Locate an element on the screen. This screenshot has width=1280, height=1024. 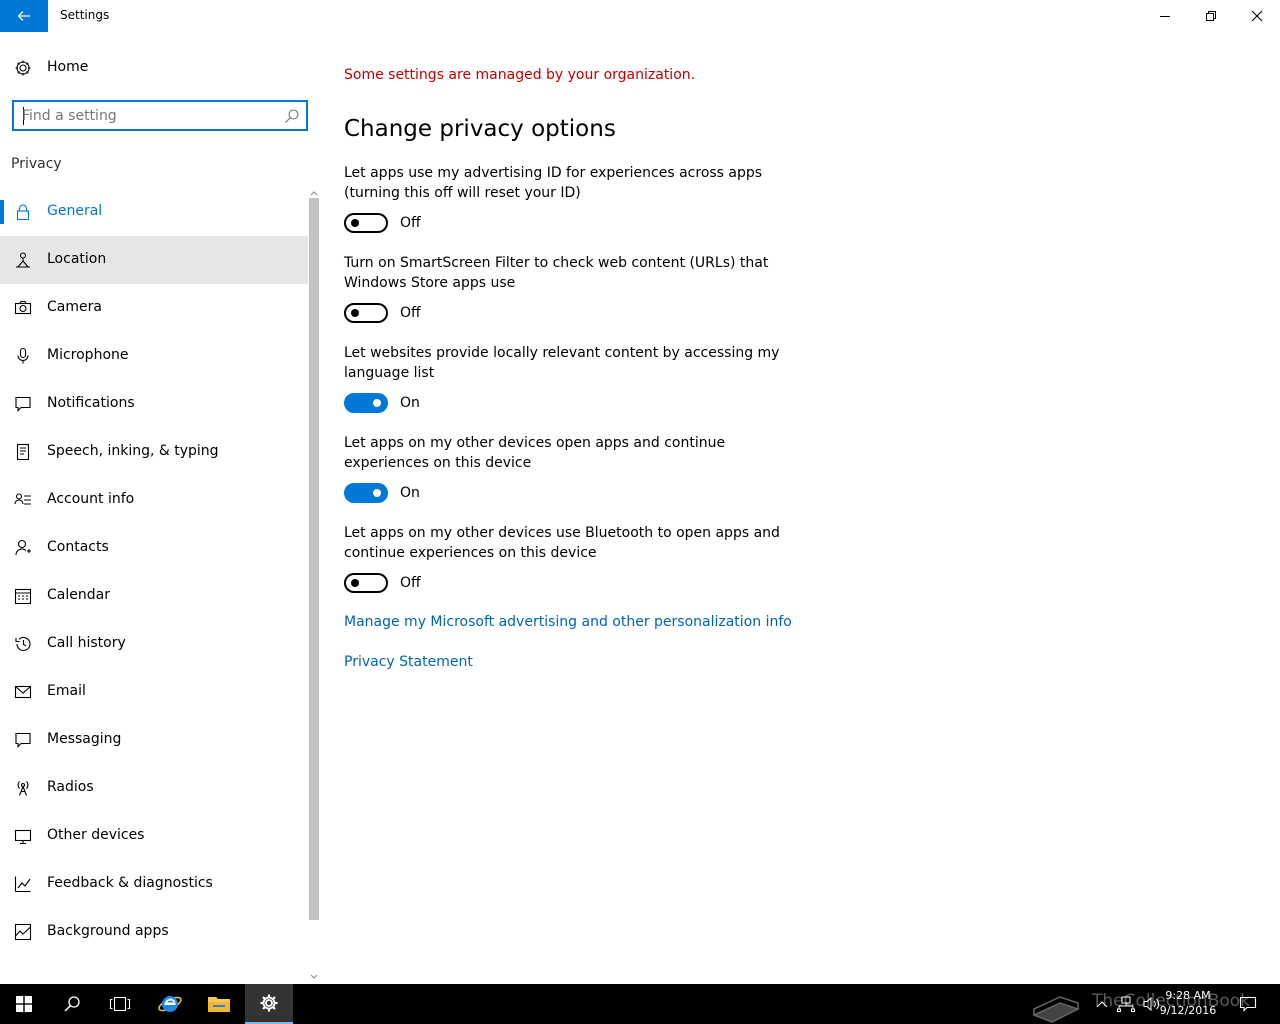
folder-icon is located at coordinates (219, 1004).